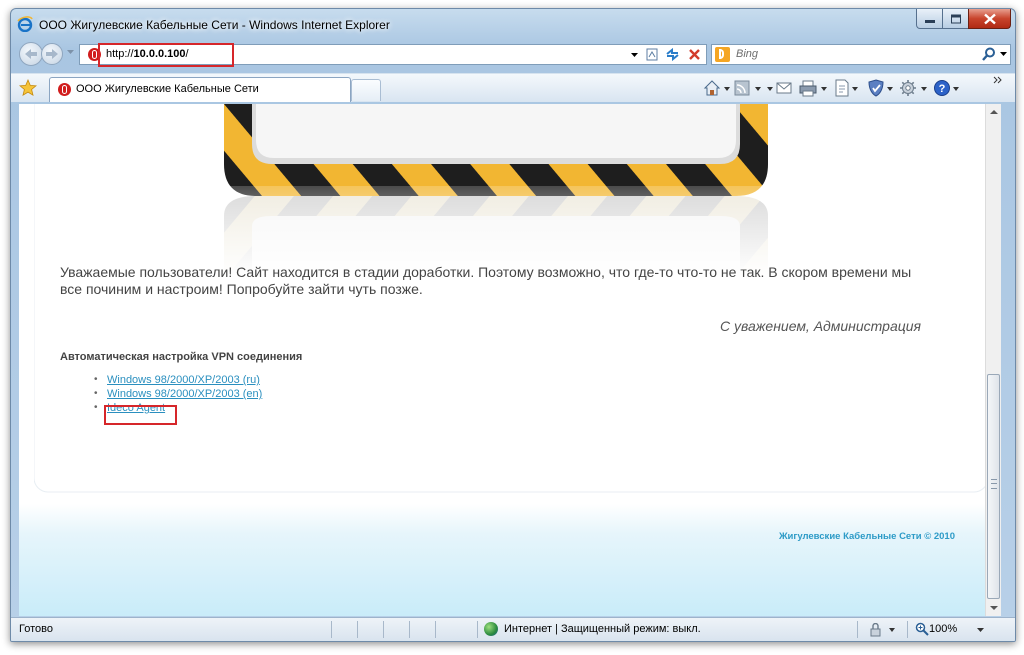 This screenshot has width=1024, height=655. What do you see at coordinates (997, 80) in the screenshot?
I see `chevron-double-right-icon` at bounding box center [997, 80].